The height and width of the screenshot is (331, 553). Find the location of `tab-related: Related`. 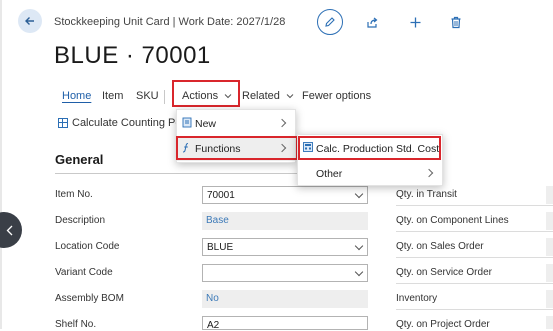

tab-related: Related is located at coordinates (268, 96).